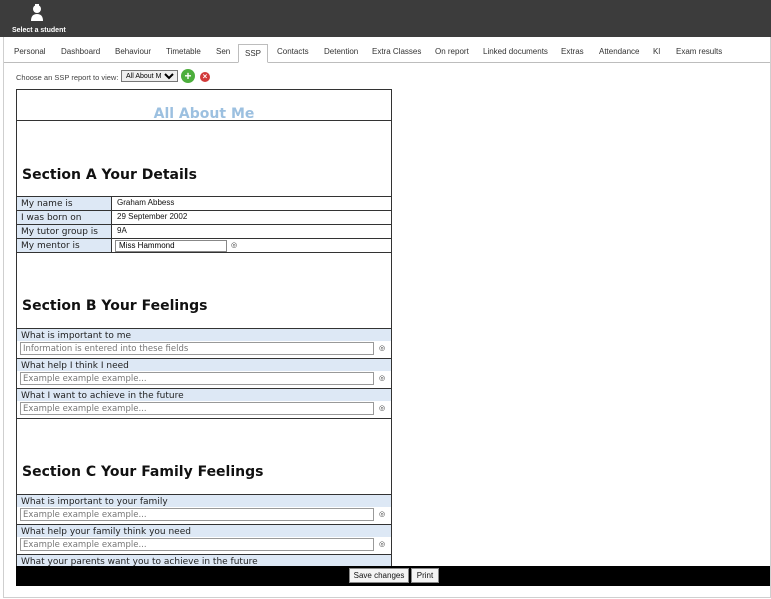 The height and width of the screenshot is (599, 771). Describe the element at coordinates (64, 245) in the screenshot. I see `detail-label: My mentor is` at that location.